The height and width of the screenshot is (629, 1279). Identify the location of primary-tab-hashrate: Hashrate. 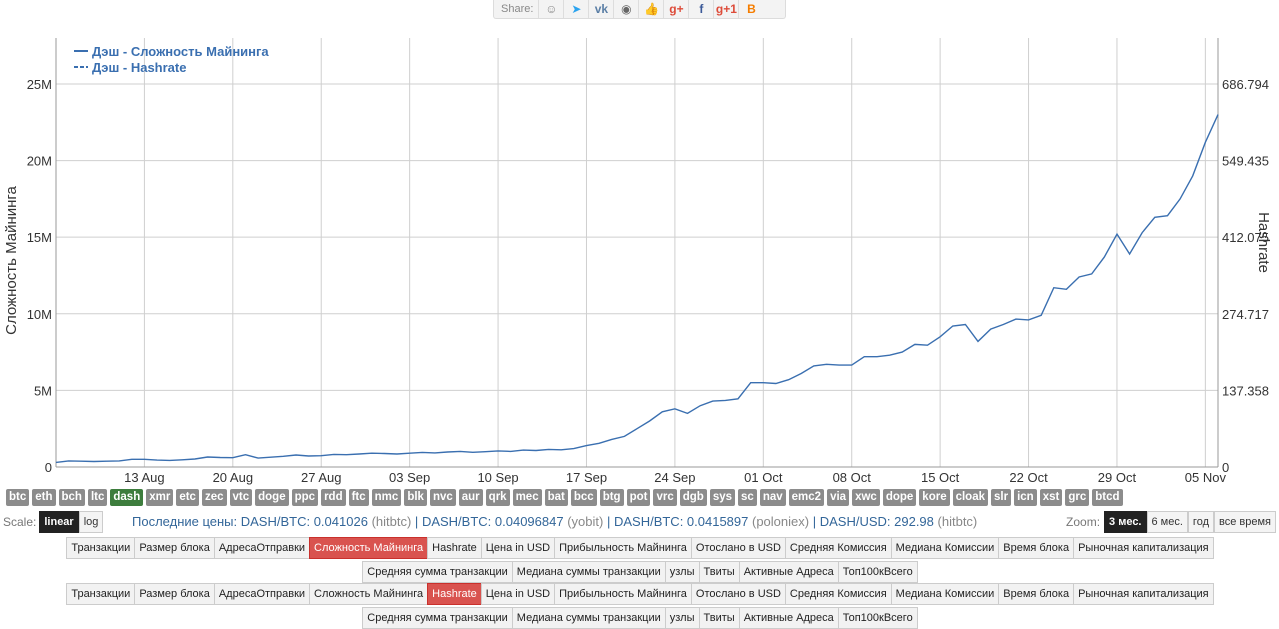
(454, 548).